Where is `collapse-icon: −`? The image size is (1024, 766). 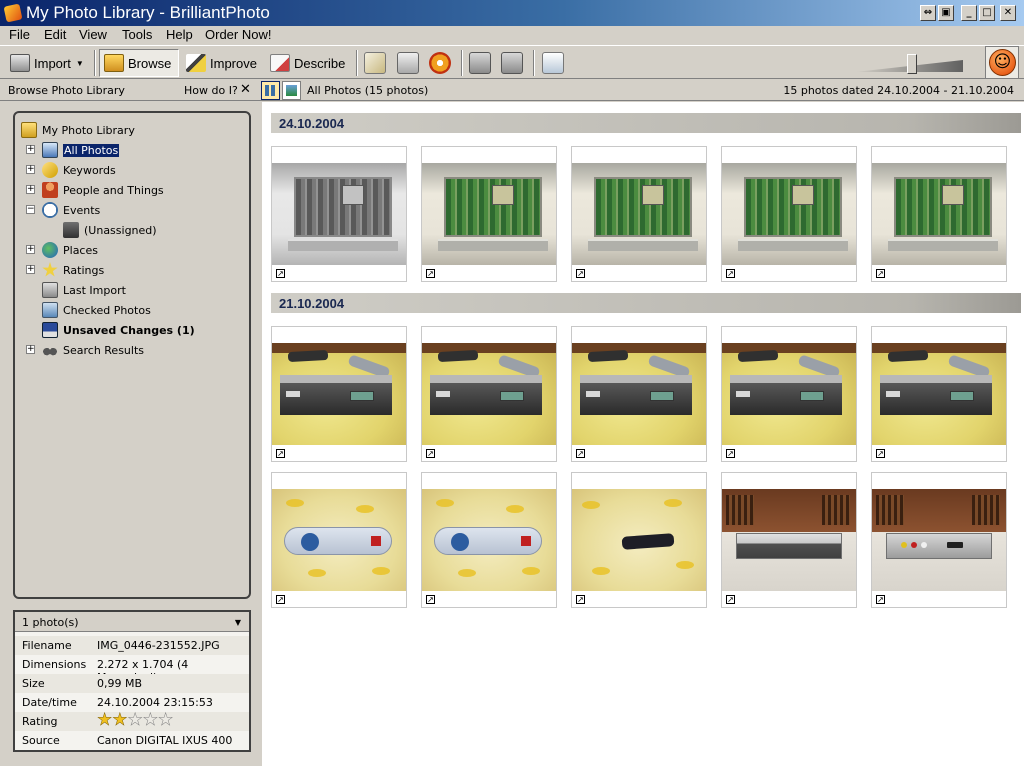 collapse-icon: − is located at coordinates (30, 209).